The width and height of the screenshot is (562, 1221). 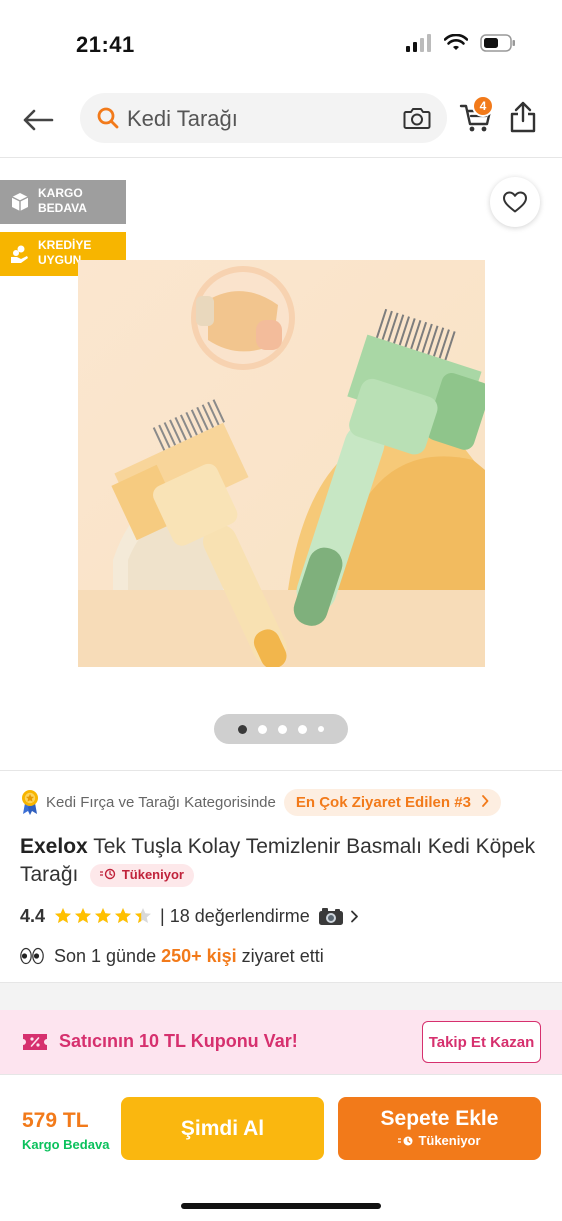 What do you see at coordinates (152, 874) in the screenshot?
I see `low-stock-label: Tükeniyor` at bounding box center [152, 874].